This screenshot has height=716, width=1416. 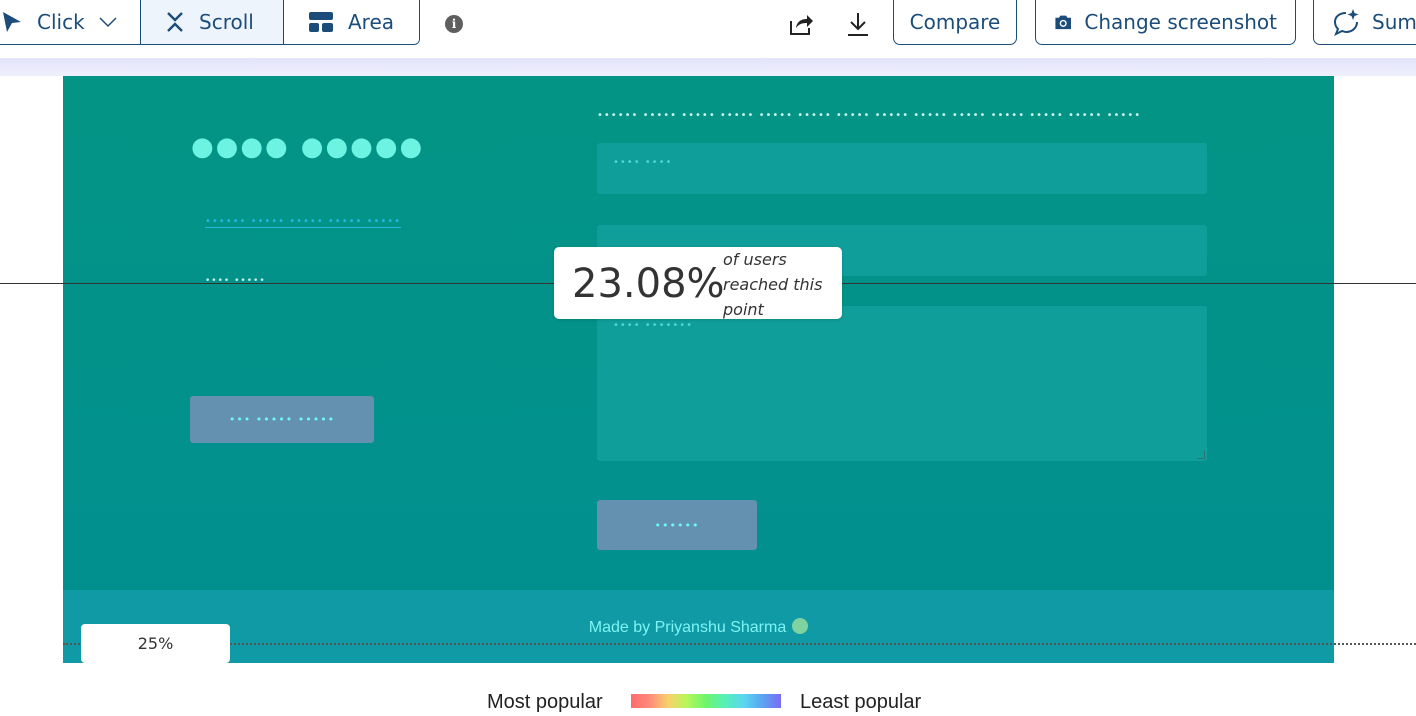 I want to click on summary-button: Sum, so click(x=1364, y=22).